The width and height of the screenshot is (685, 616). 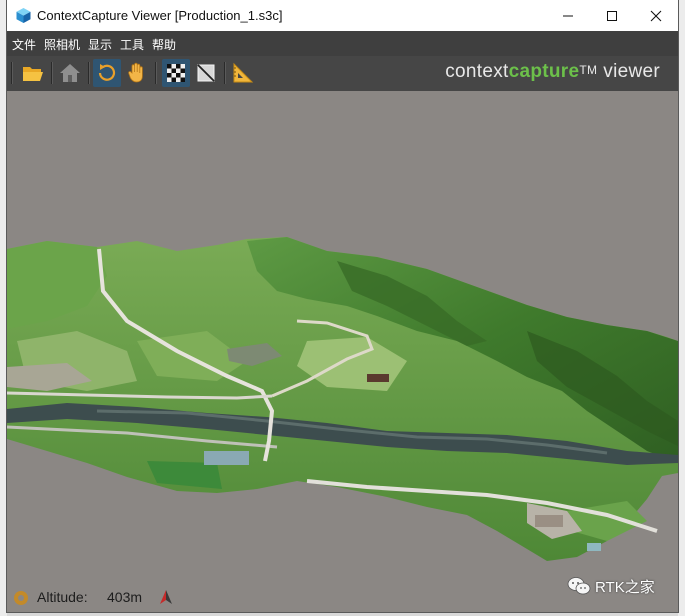 What do you see at coordinates (132, 44) in the screenshot?
I see `menu-tools: 工具` at bounding box center [132, 44].